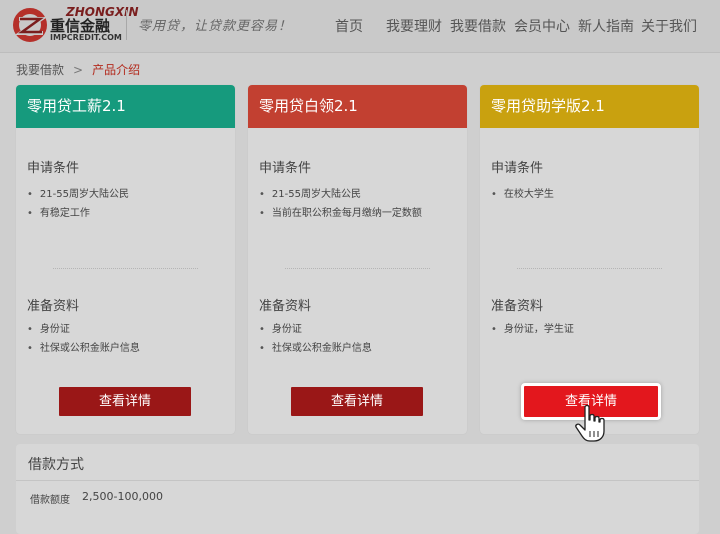  I want to click on breadcrumb-parent: 我要借款, so click(40, 70).